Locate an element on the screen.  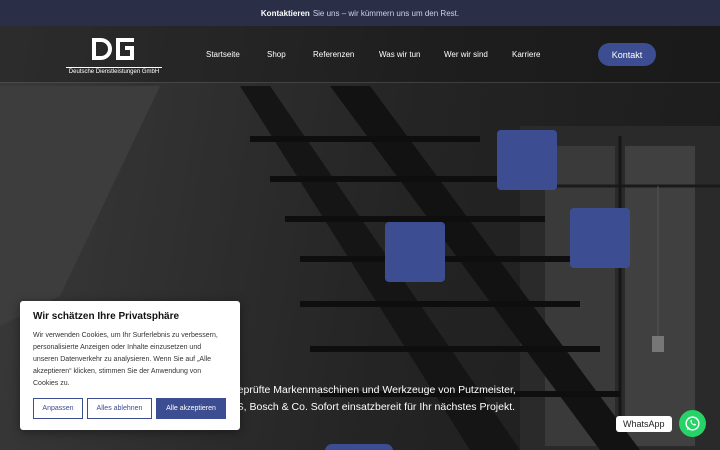
whatsapp-icon is located at coordinates (692, 423).